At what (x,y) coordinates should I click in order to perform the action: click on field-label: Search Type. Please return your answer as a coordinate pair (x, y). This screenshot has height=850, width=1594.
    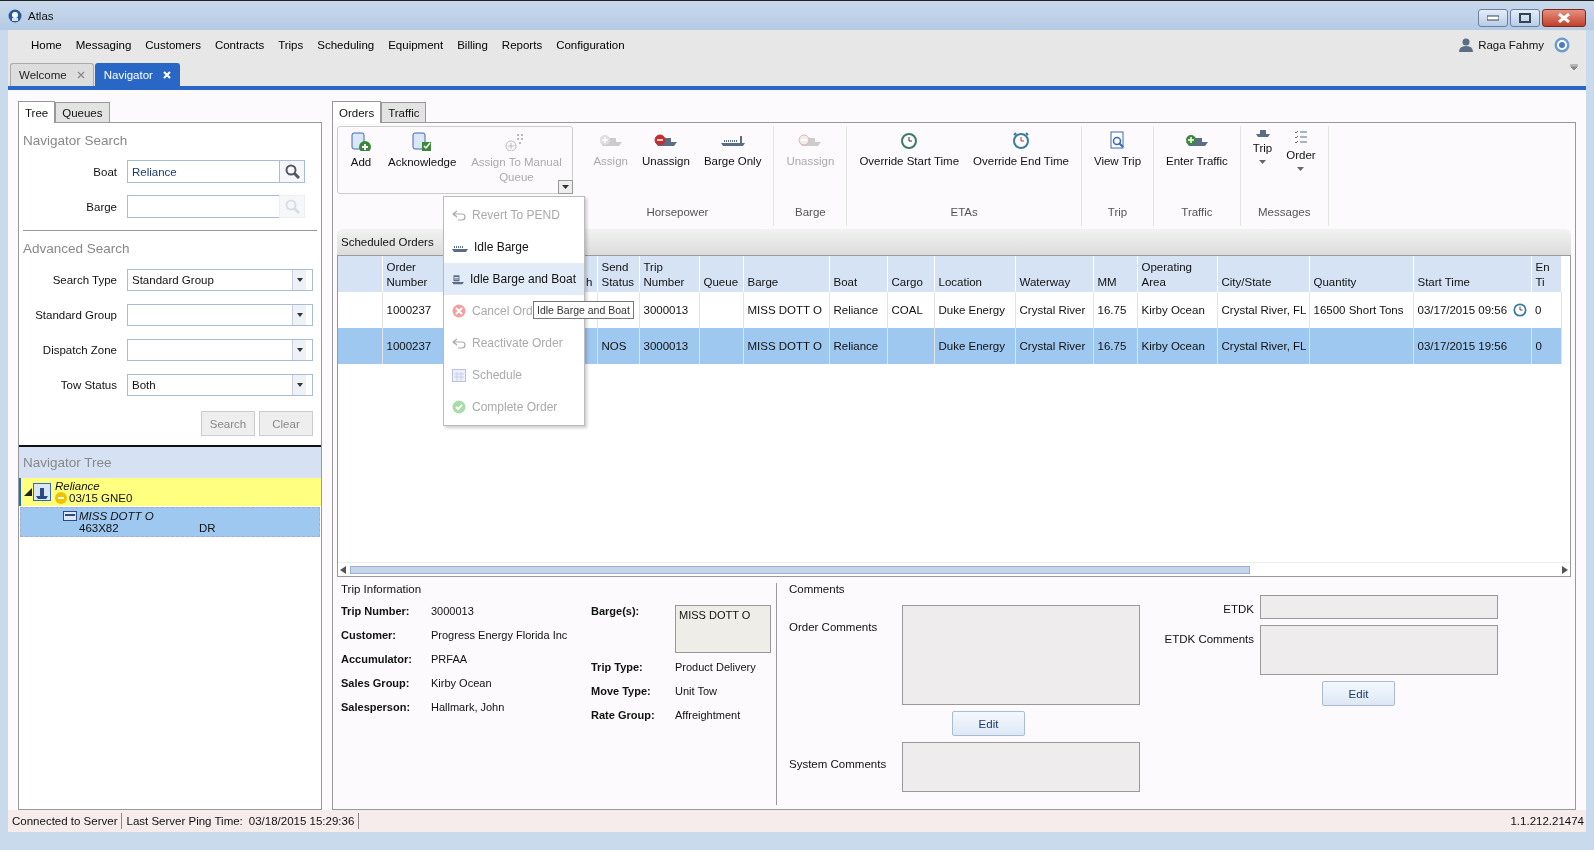
    Looking at the image, I should click on (84, 279).